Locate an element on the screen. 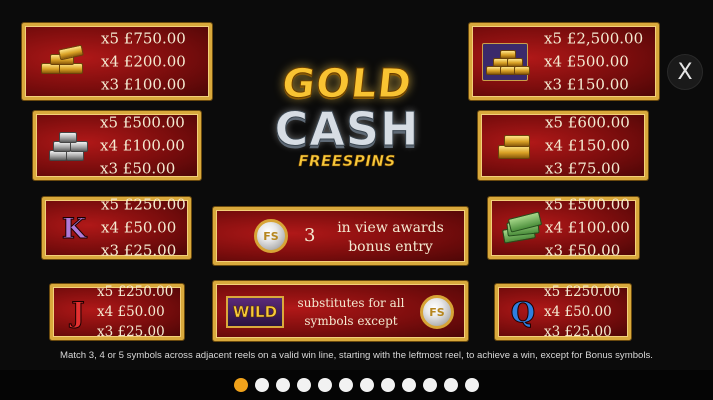  paytable-gold-bar: x5 £600.00 x4 £150.00 x3 £75.00 is located at coordinates (563, 145).